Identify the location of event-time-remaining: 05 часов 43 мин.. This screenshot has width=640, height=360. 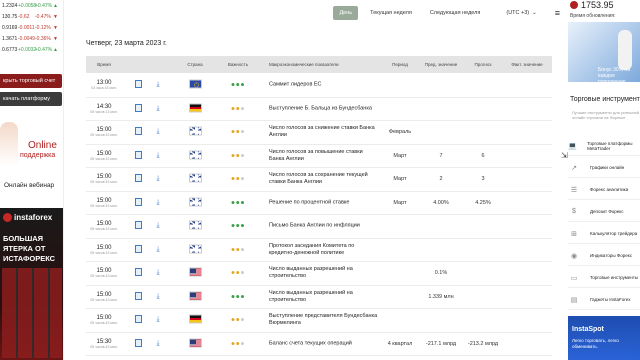
(104, 252).